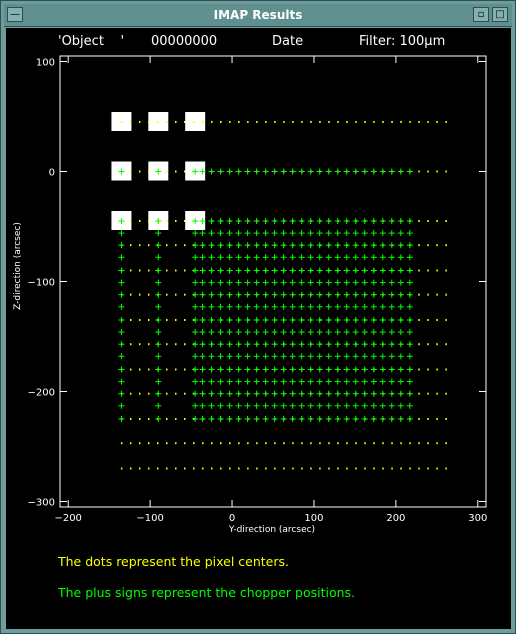 This screenshot has width=516, height=634. What do you see at coordinates (500, 14) in the screenshot?
I see `maximize-button: □` at bounding box center [500, 14].